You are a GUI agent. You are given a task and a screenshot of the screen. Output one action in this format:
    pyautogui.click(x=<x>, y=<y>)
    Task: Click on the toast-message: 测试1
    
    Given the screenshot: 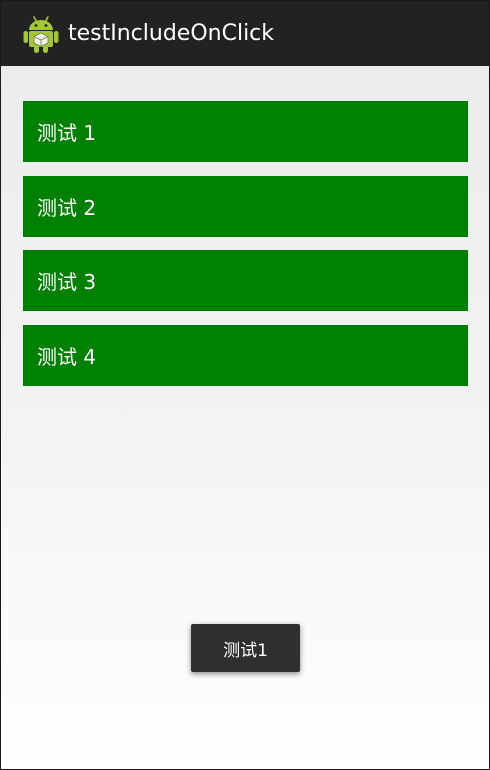 What is the action you would take?
    pyautogui.click(x=245, y=648)
    